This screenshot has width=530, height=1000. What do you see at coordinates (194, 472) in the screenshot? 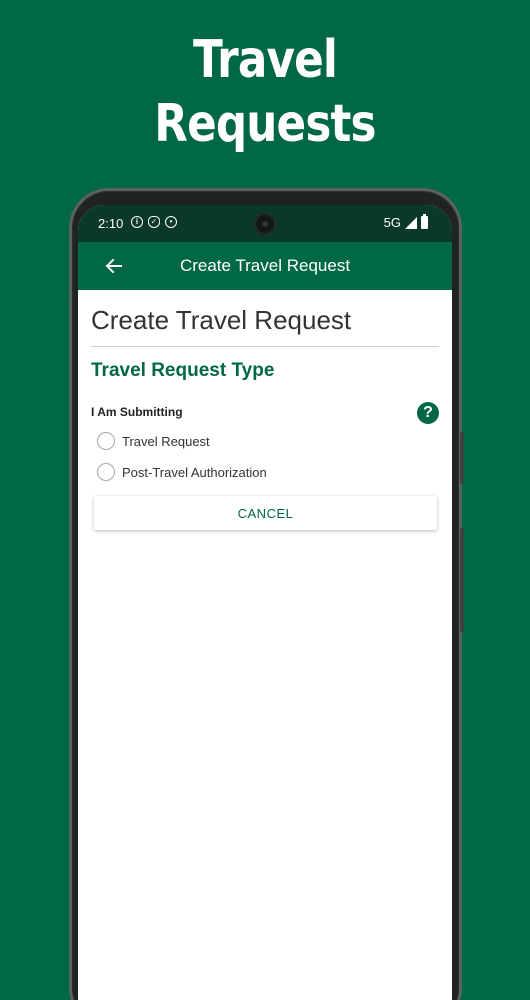
I see `radio-label: Post-Travel Authorization` at bounding box center [194, 472].